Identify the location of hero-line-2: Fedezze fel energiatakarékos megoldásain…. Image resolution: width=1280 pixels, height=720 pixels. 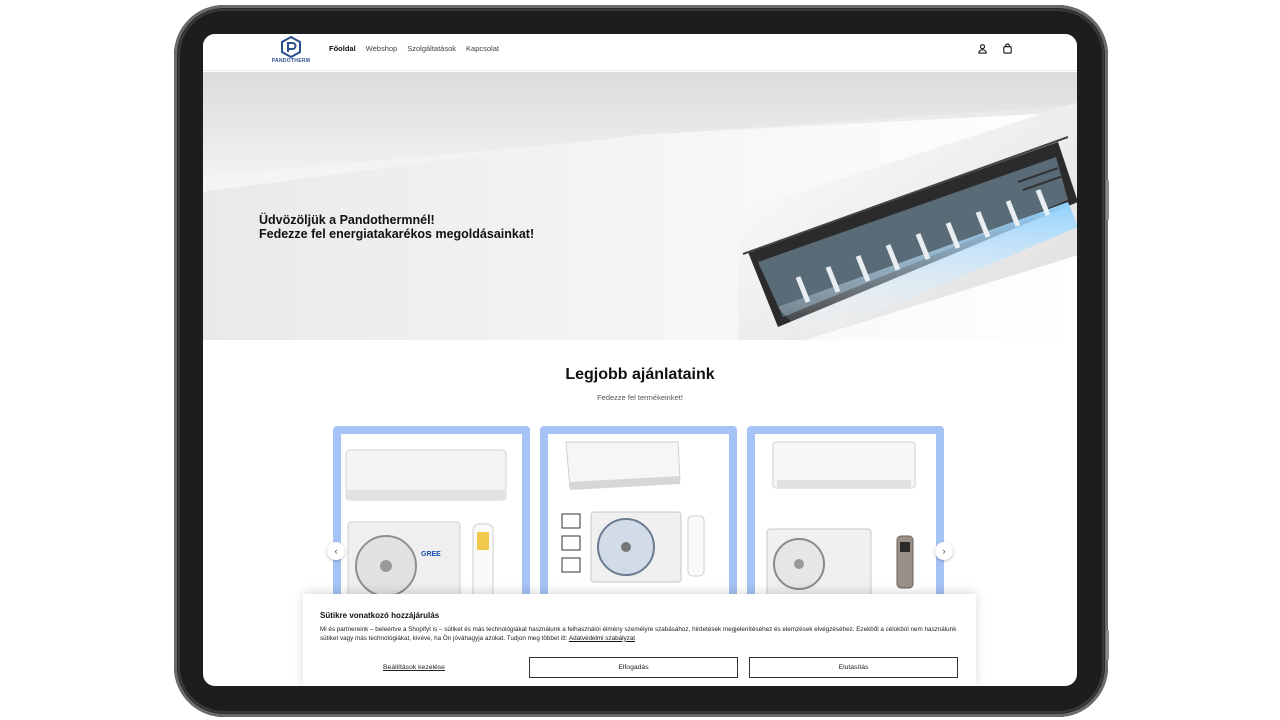
(397, 233).